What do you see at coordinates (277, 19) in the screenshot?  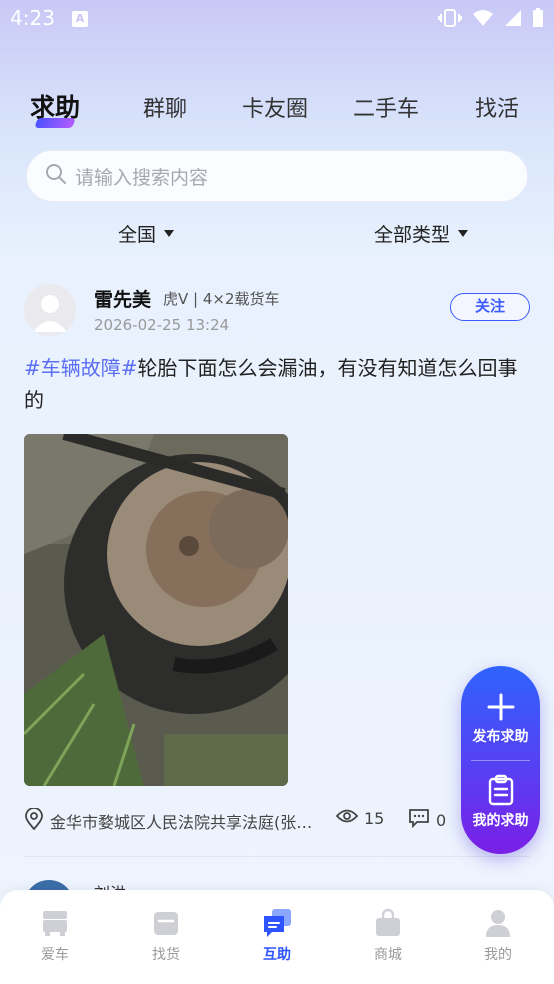 I see `status-bar: 4:23 A` at bounding box center [277, 19].